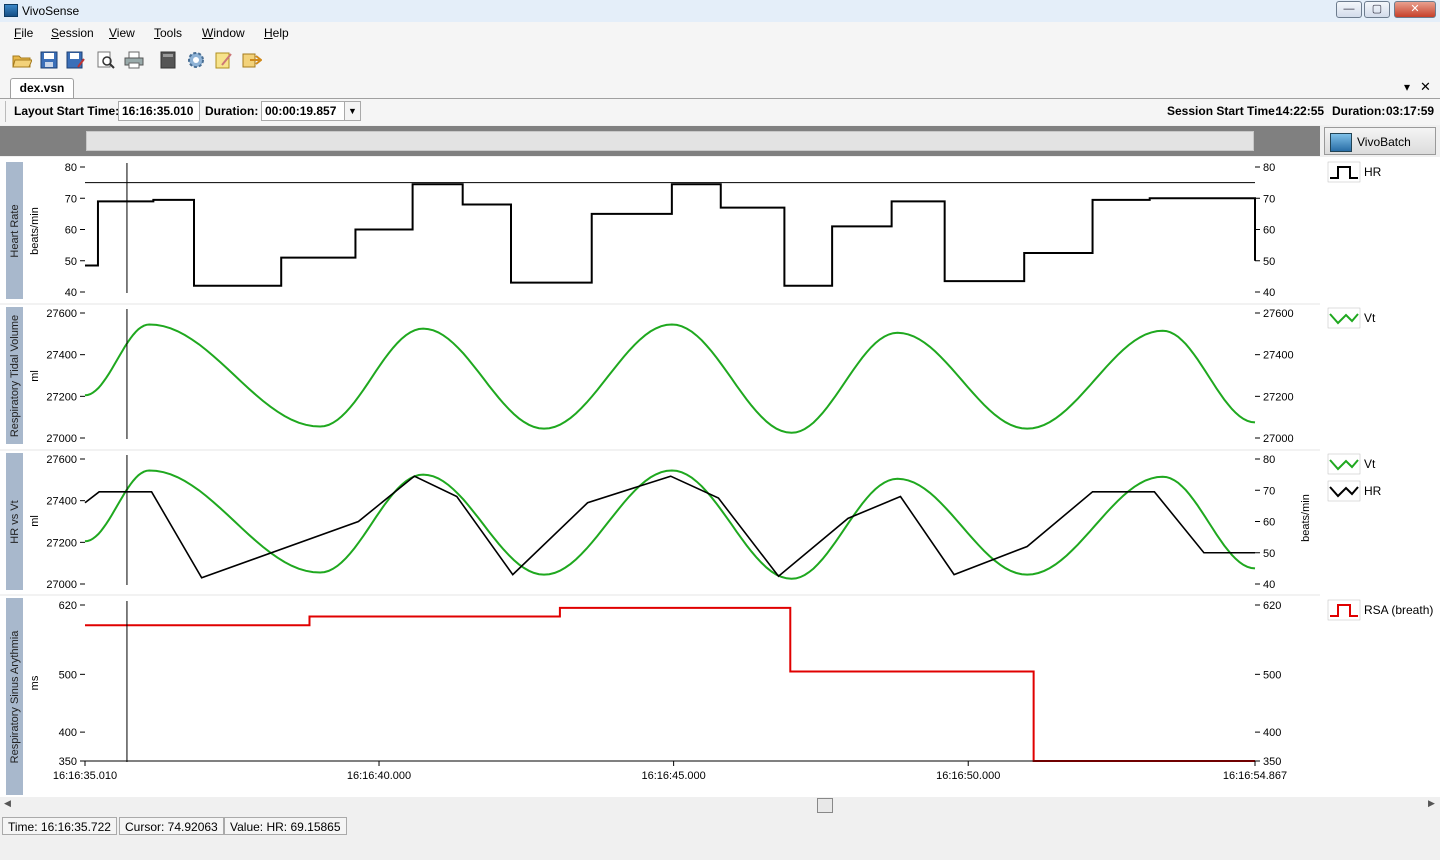  Describe the element at coordinates (1223, 111) in the screenshot. I see `session-start-label: Session Start Time:` at that location.